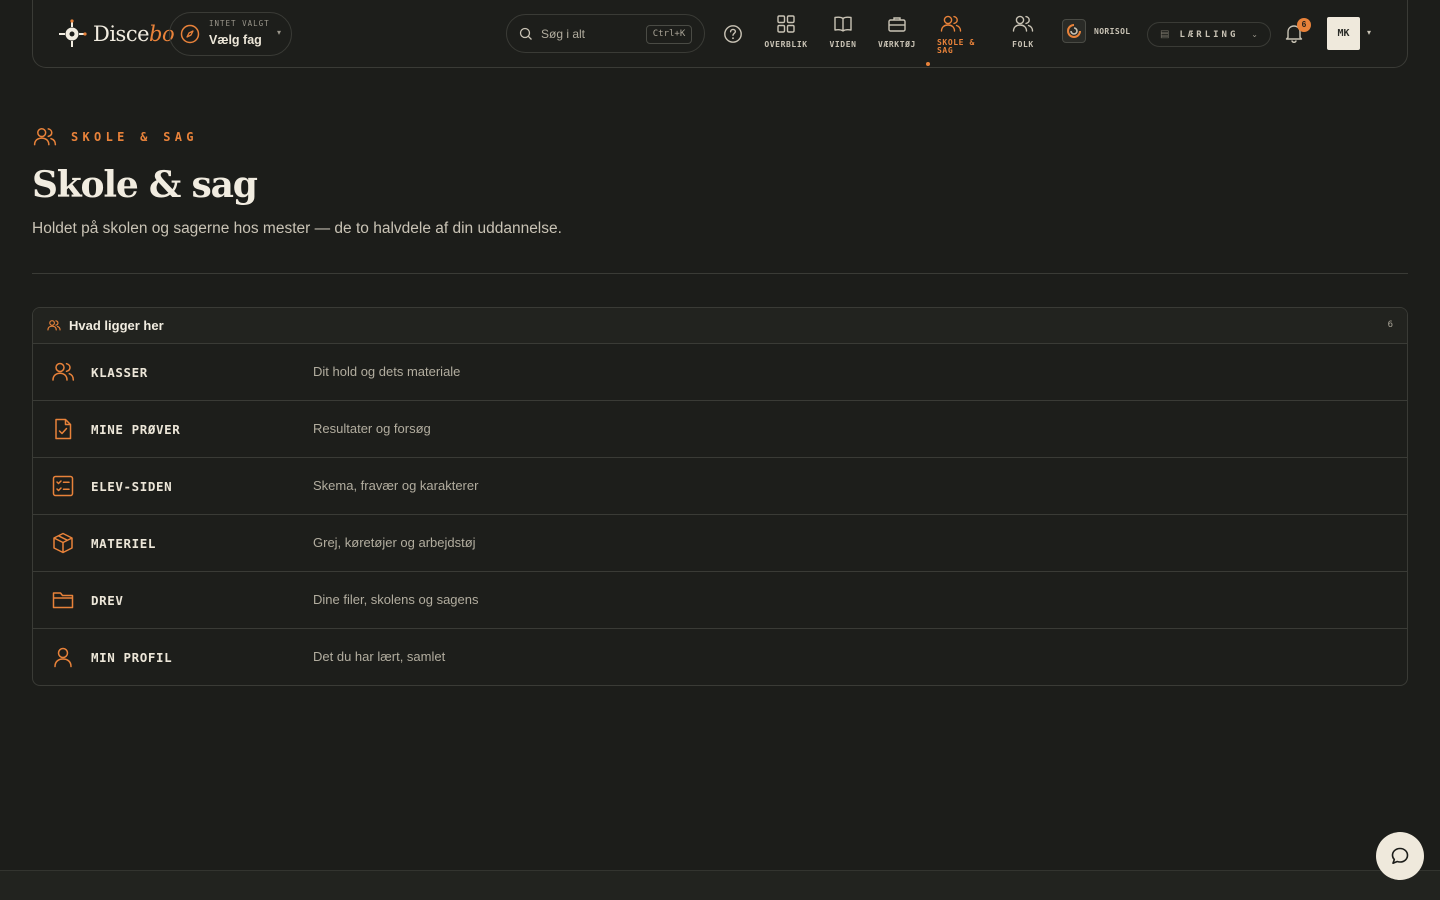 This screenshot has width=1440, height=900. Describe the element at coordinates (1254, 34) in the screenshot. I see `chevron-down-icon: ⌄` at that location.